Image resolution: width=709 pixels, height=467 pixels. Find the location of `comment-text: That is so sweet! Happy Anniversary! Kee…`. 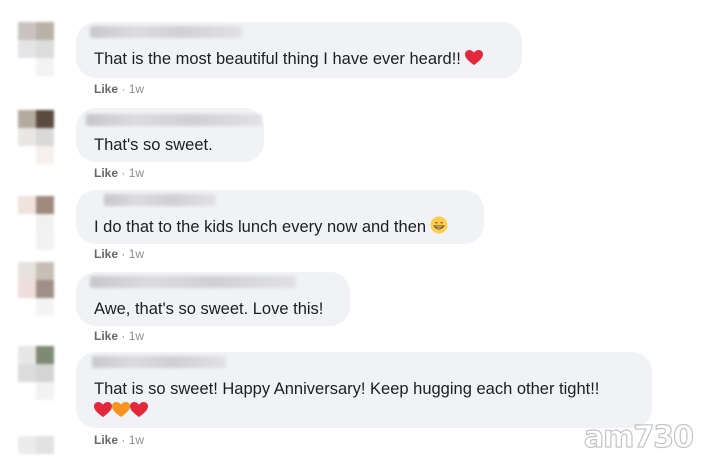

comment-text: That is so sweet! Happy Anniversary! Kee… is located at coordinates (347, 389).